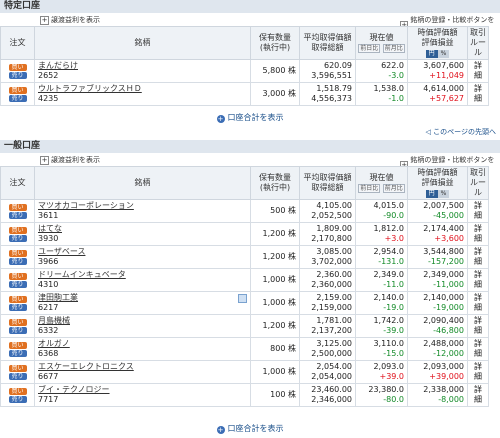  Describe the element at coordinates (142, 183) in the screenshot. I see `header-name: 銘柄` at that location.